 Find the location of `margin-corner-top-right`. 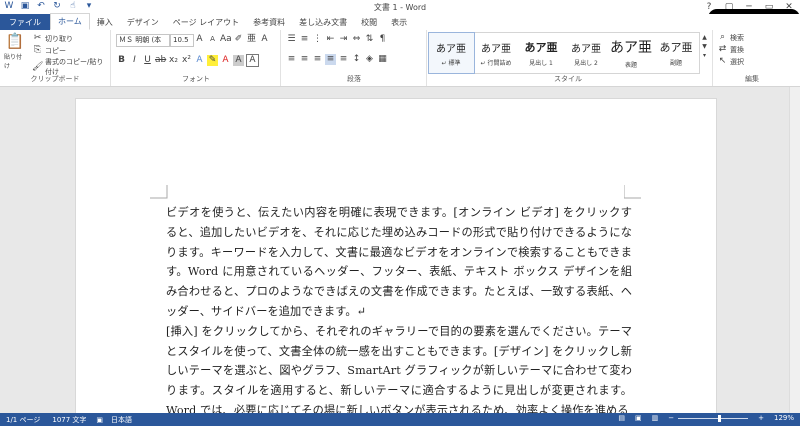

margin-corner-top-right is located at coordinates (632, 192).